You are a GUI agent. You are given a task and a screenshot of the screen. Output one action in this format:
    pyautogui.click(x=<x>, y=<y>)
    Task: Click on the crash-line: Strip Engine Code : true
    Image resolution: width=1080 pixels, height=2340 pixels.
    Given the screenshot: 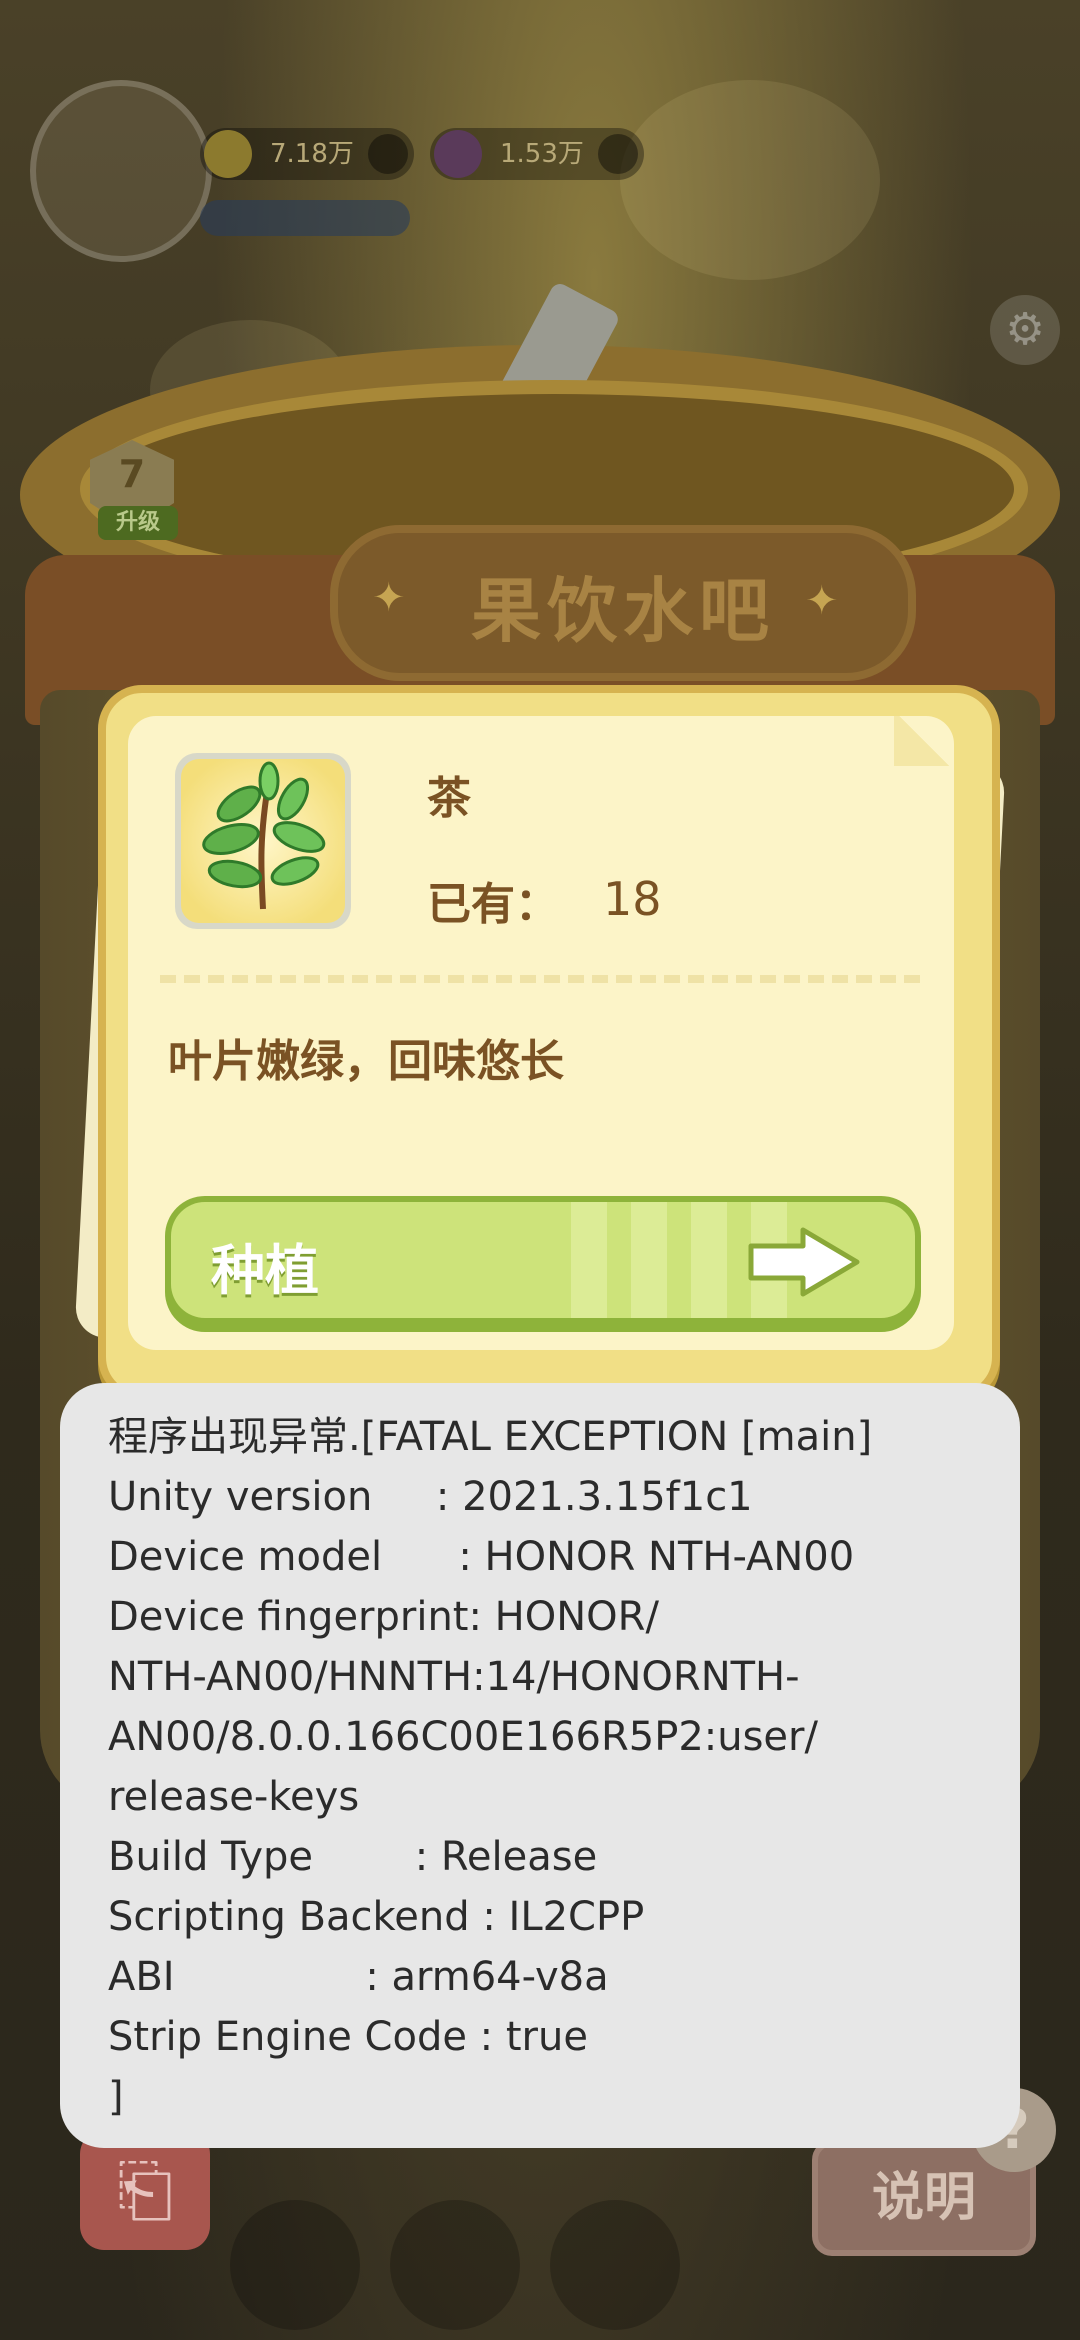 What is the action you would take?
    pyautogui.click(x=348, y=2037)
    